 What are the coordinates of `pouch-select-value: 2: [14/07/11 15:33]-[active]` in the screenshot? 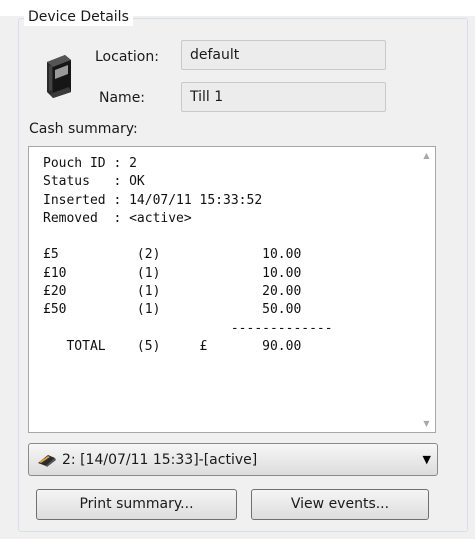 It's located at (160, 460).